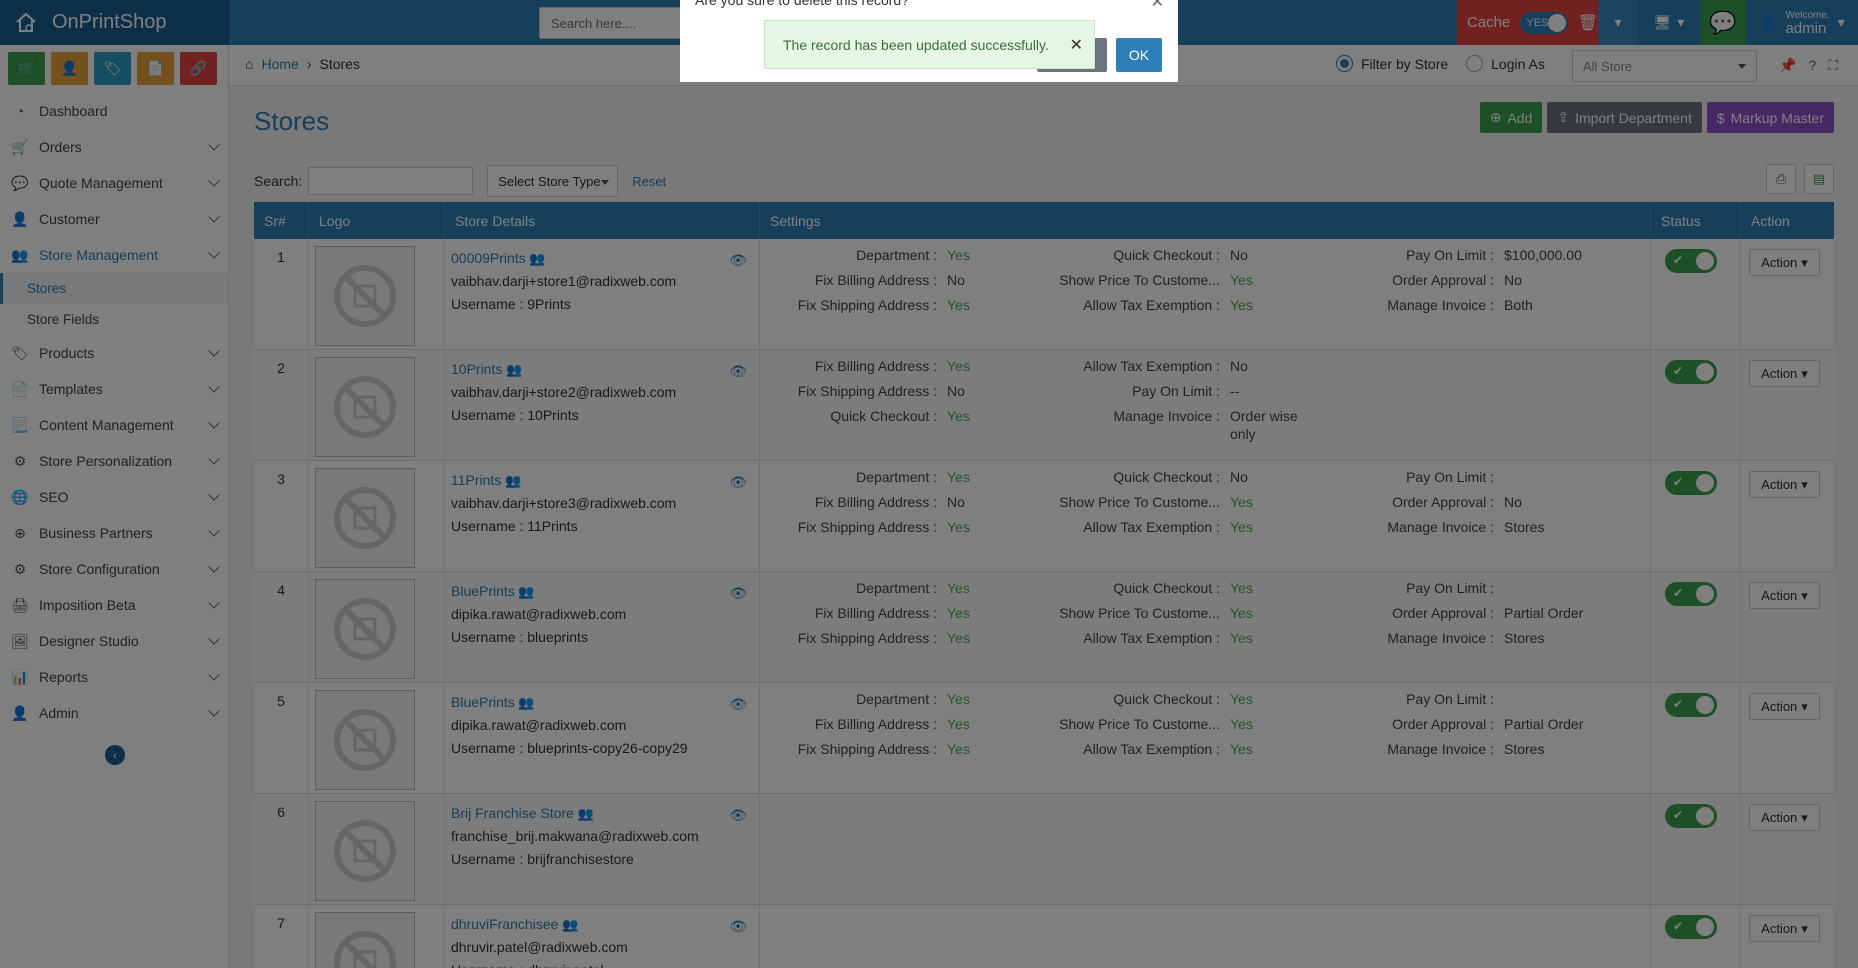 The image size is (1858, 968). I want to click on confirm-question: Are you sure to delete this record?, so click(802, 4).